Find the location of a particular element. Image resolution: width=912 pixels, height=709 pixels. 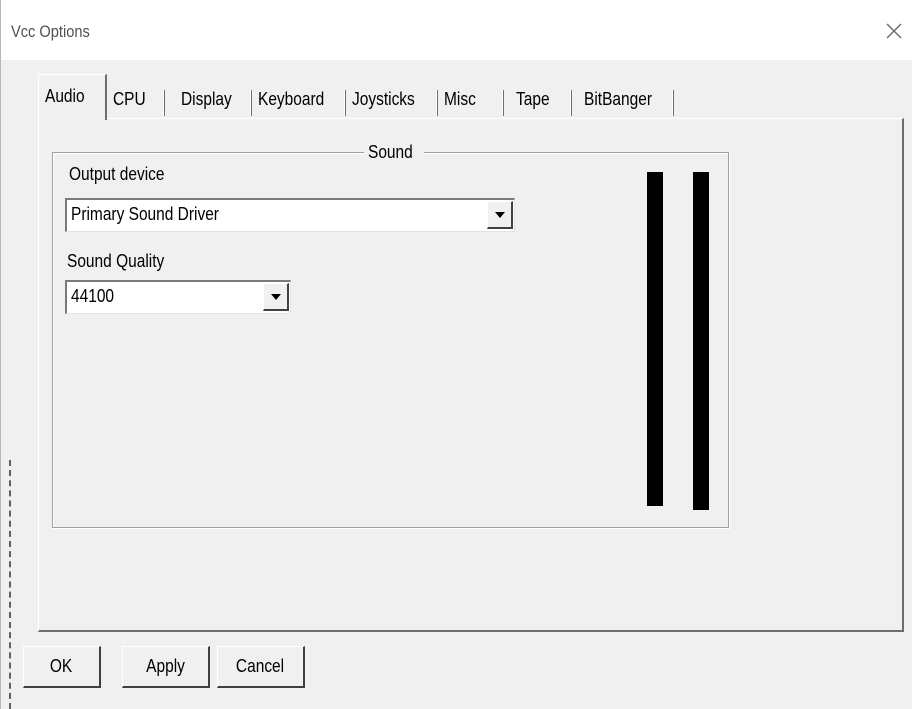

close-button is located at coordinates (894, 31).